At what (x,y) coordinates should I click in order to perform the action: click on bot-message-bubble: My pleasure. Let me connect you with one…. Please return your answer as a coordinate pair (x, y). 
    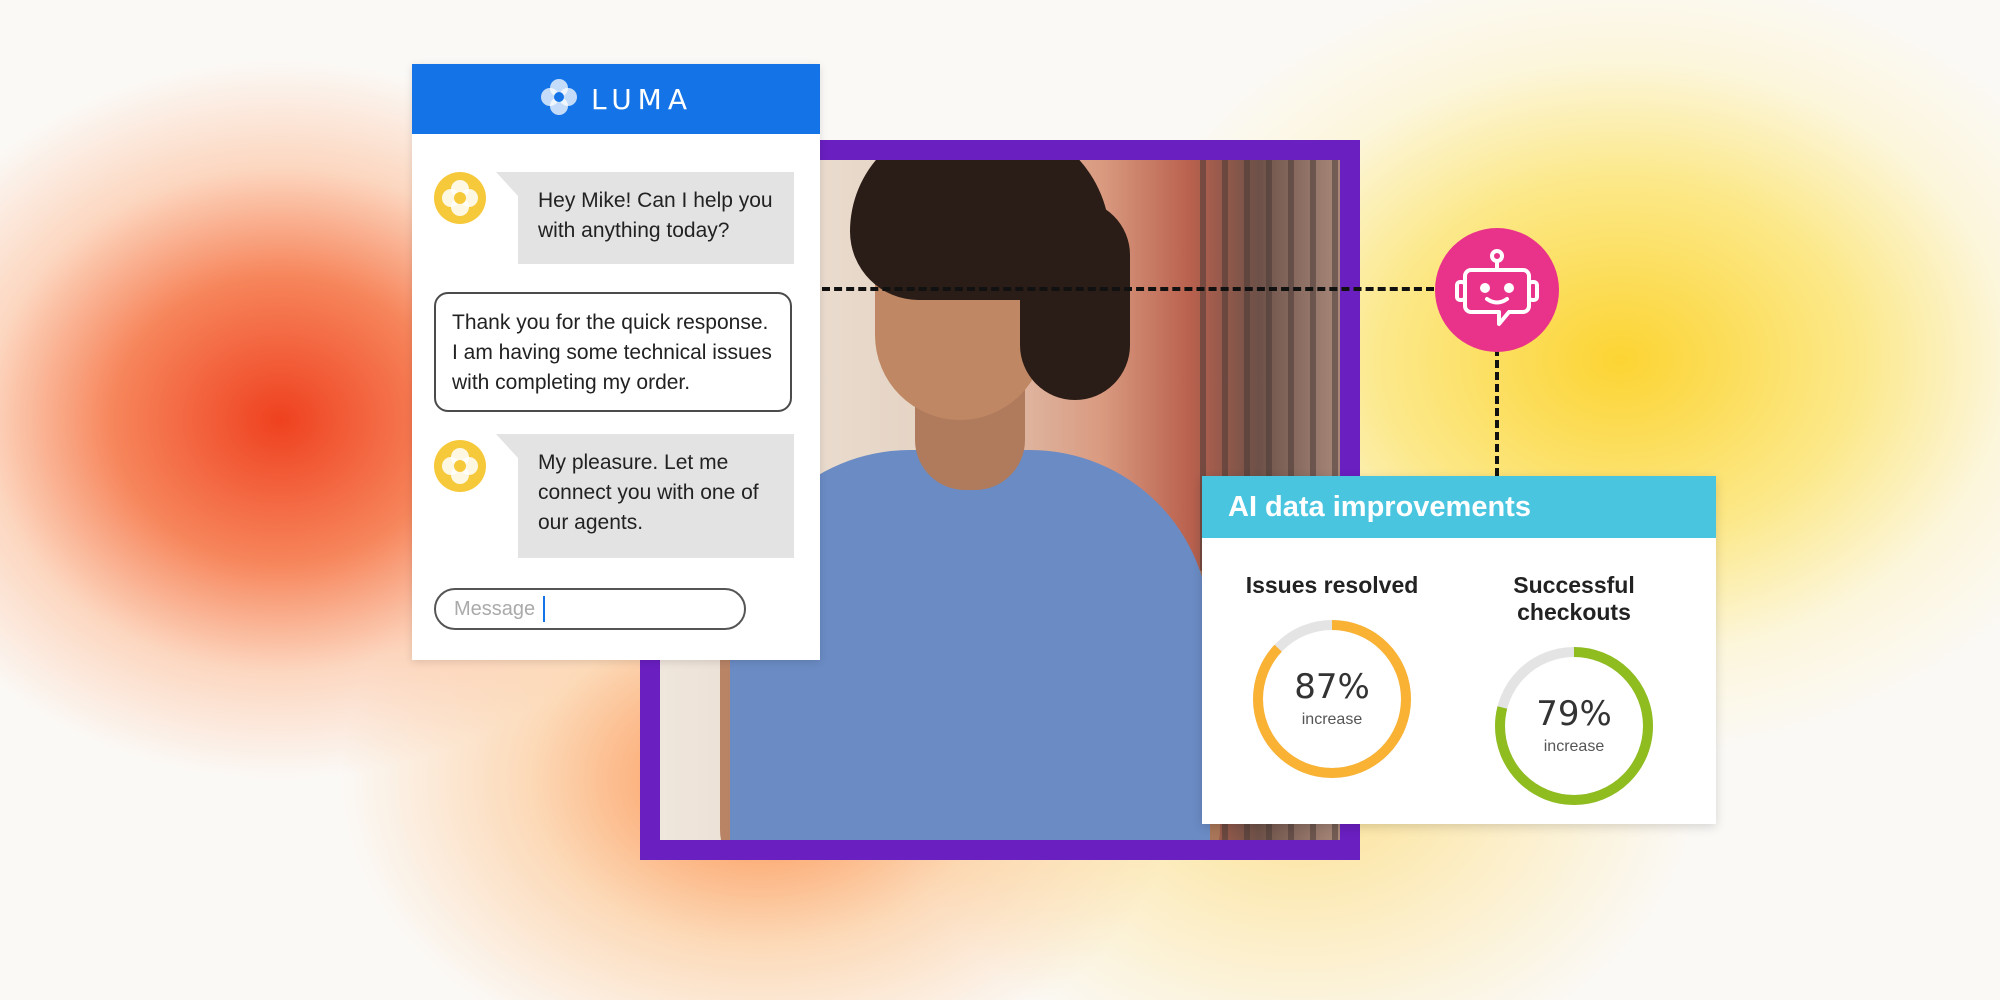
    Looking at the image, I should click on (645, 496).